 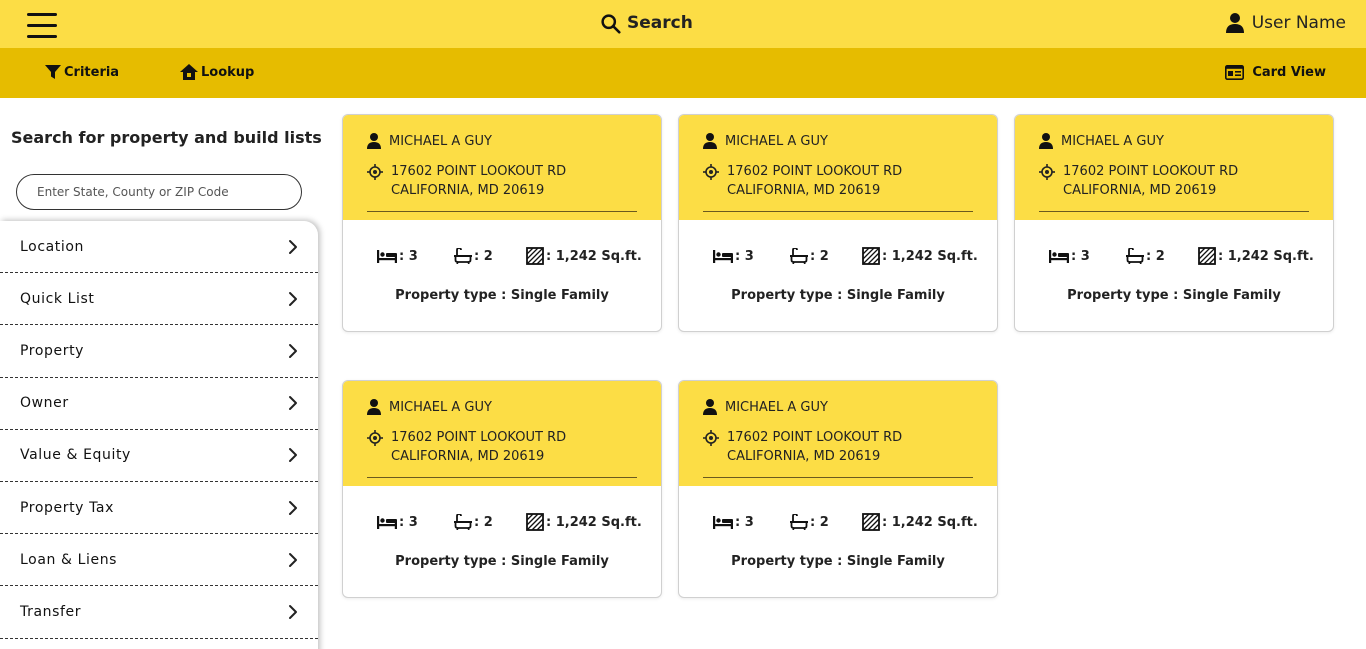 I want to click on hamburger-icon, so click(x=42, y=26).